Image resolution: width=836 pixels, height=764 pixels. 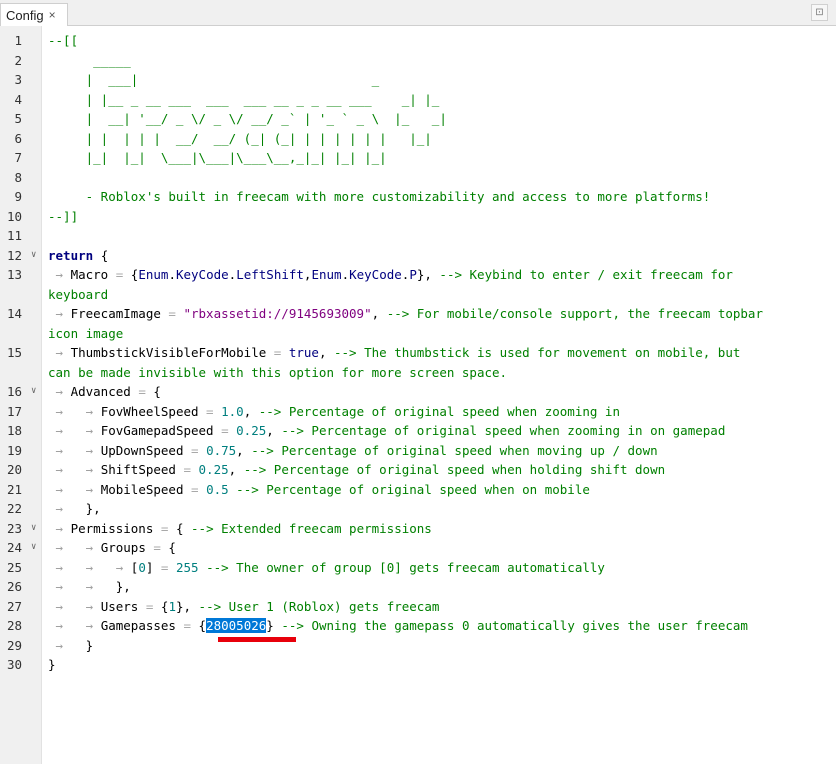 I want to click on line-number: 1, so click(x=18, y=40).